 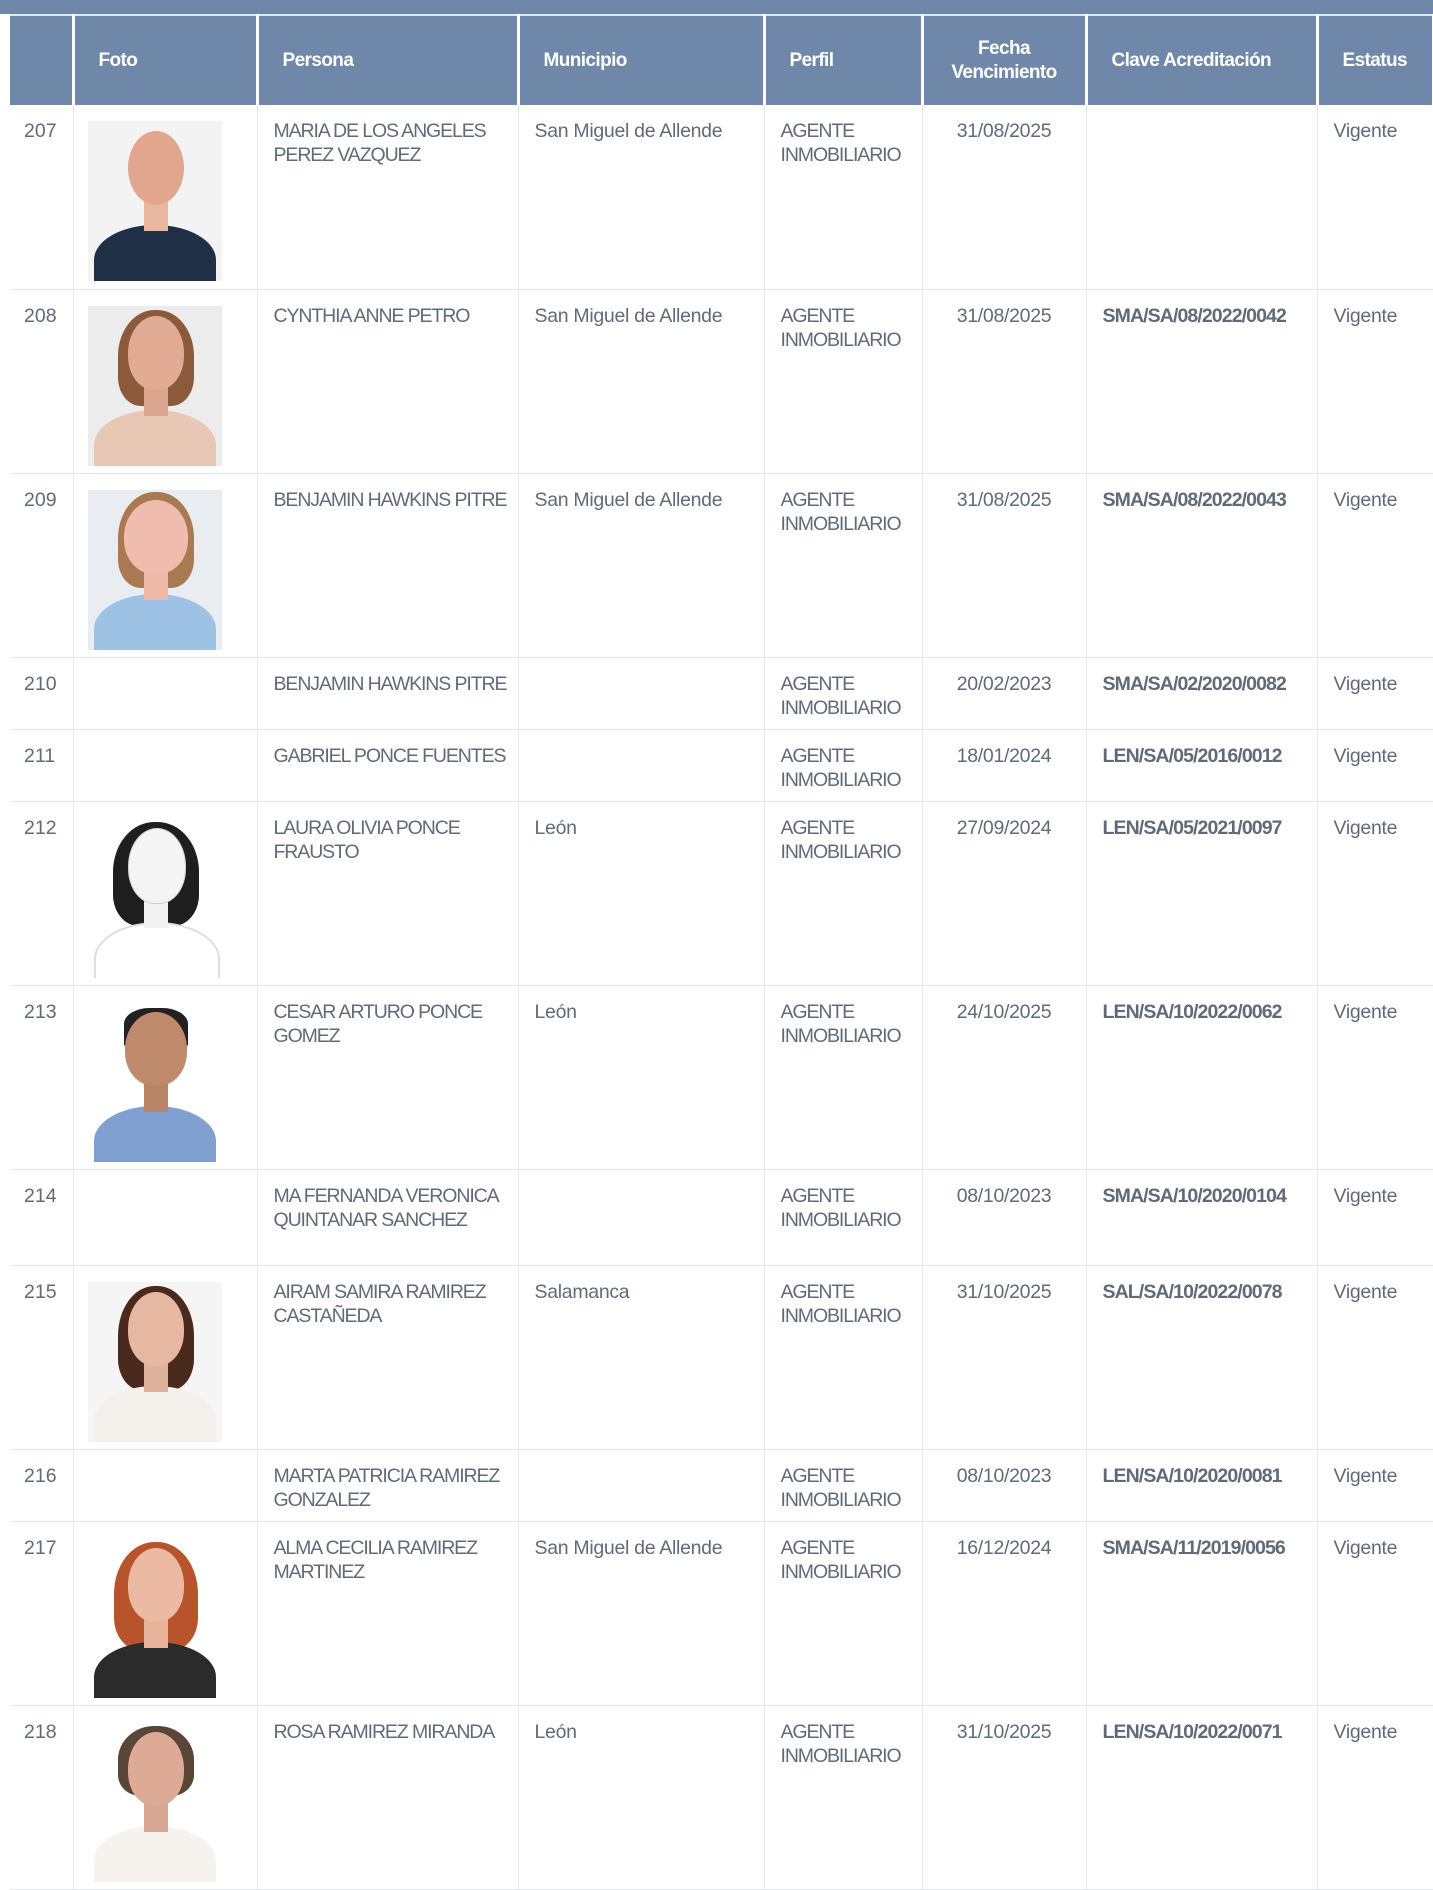 I want to click on column-header-persona: Persona, so click(x=388, y=59).